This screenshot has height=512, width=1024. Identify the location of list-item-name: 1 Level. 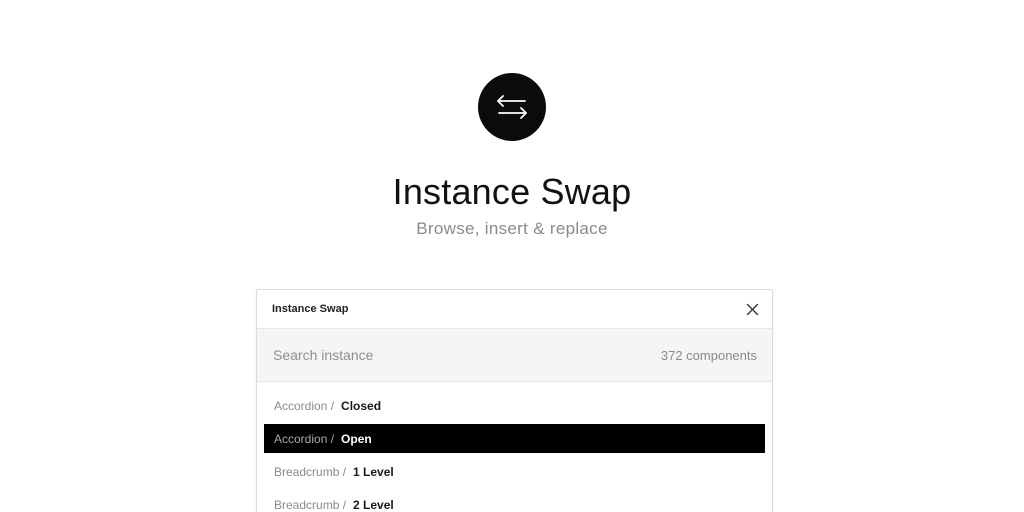
(373, 471).